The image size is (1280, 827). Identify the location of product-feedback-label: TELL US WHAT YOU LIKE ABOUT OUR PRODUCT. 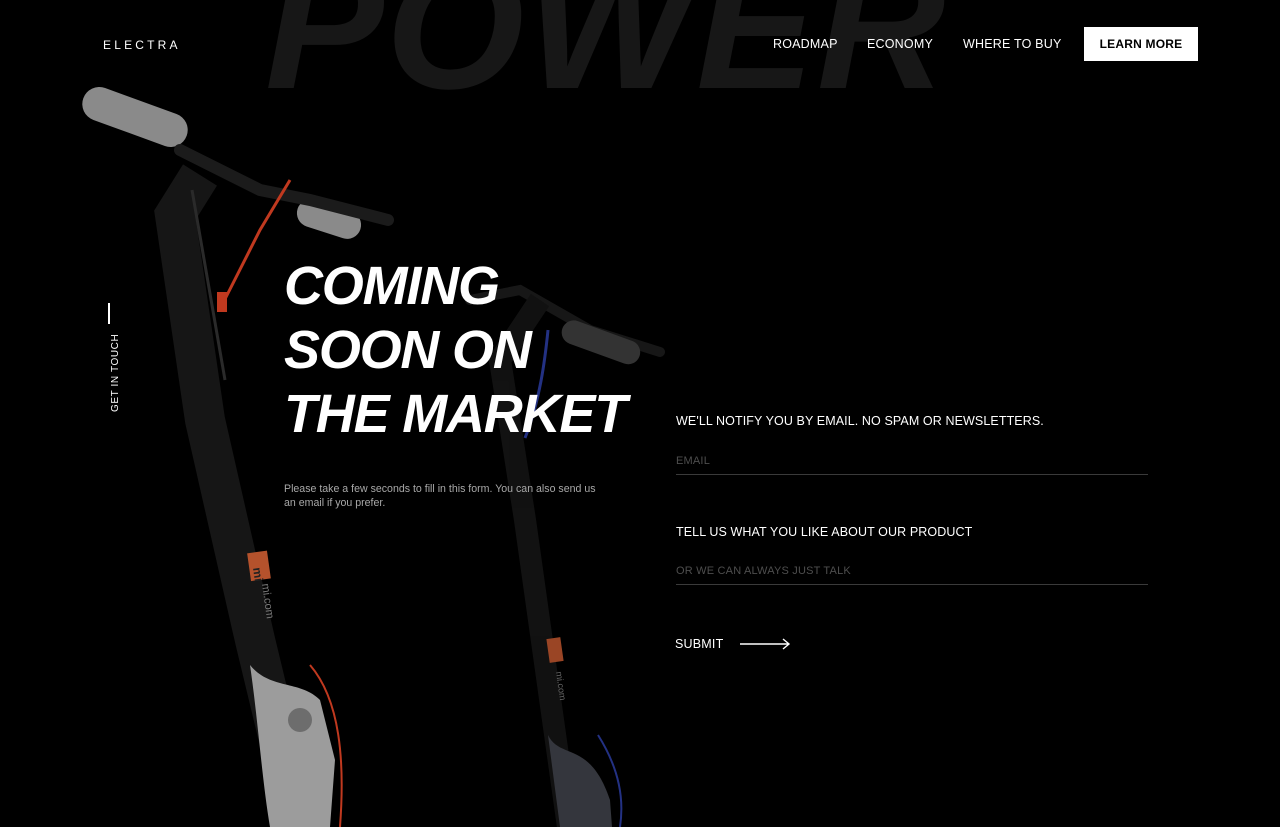
(824, 532).